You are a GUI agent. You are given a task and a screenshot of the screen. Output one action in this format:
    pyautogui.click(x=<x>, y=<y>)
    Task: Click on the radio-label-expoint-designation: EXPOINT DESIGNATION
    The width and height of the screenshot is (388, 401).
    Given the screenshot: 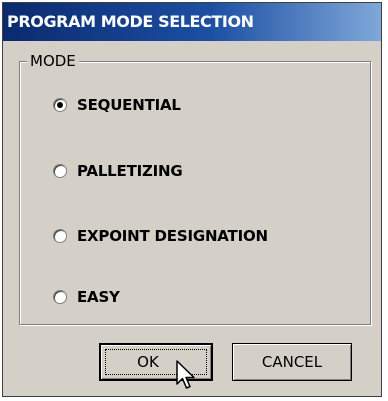 What is the action you would take?
    pyautogui.click(x=172, y=236)
    